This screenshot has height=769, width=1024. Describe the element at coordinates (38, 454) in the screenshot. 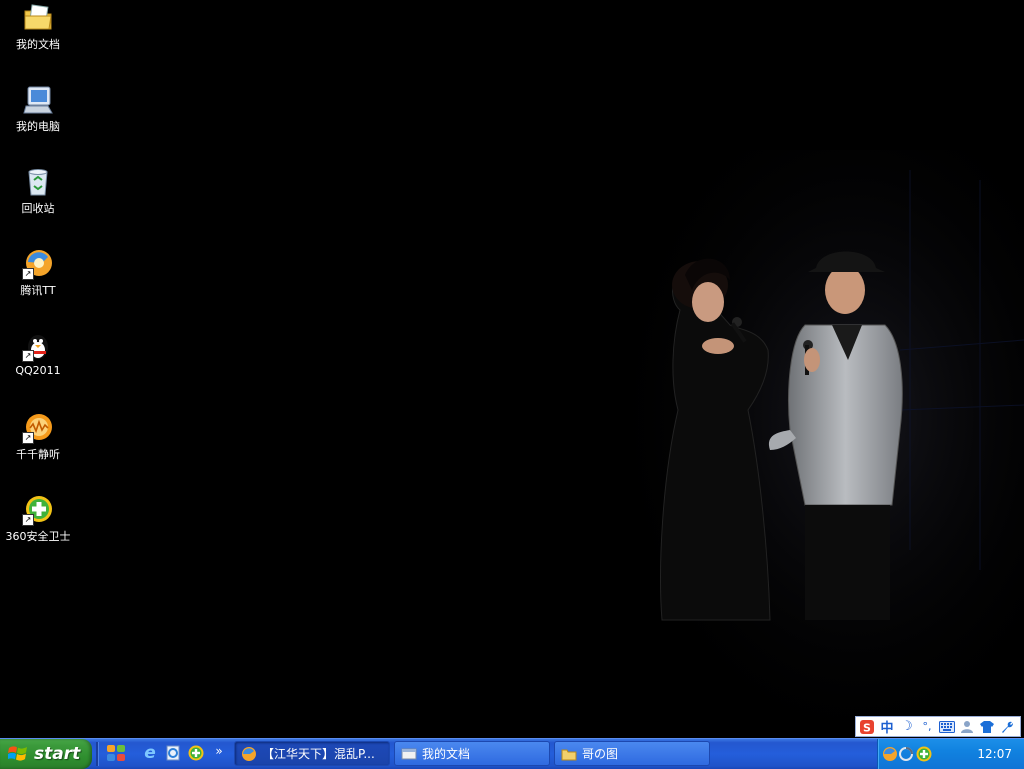

I see `desktop-icon-label: 千千静听` at that location.